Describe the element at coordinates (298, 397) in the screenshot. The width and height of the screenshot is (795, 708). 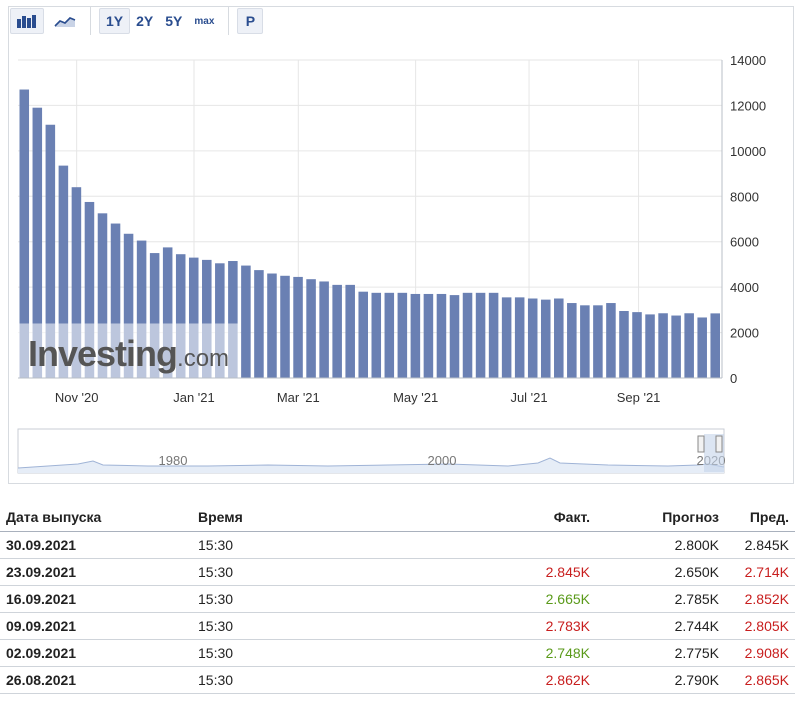
I see `x-tick-label: Mar '21` at that location.